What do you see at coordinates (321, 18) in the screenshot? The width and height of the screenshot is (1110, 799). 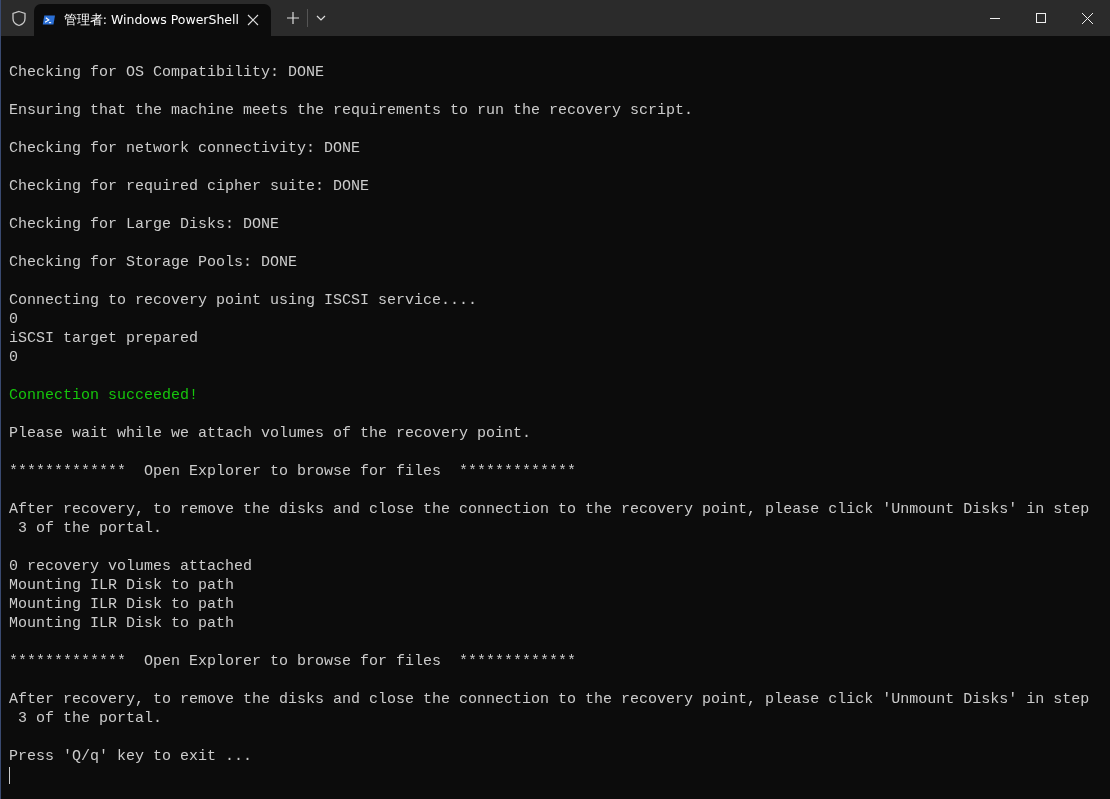 I see `chevron-down-icon` at bounding box center [321, 18].